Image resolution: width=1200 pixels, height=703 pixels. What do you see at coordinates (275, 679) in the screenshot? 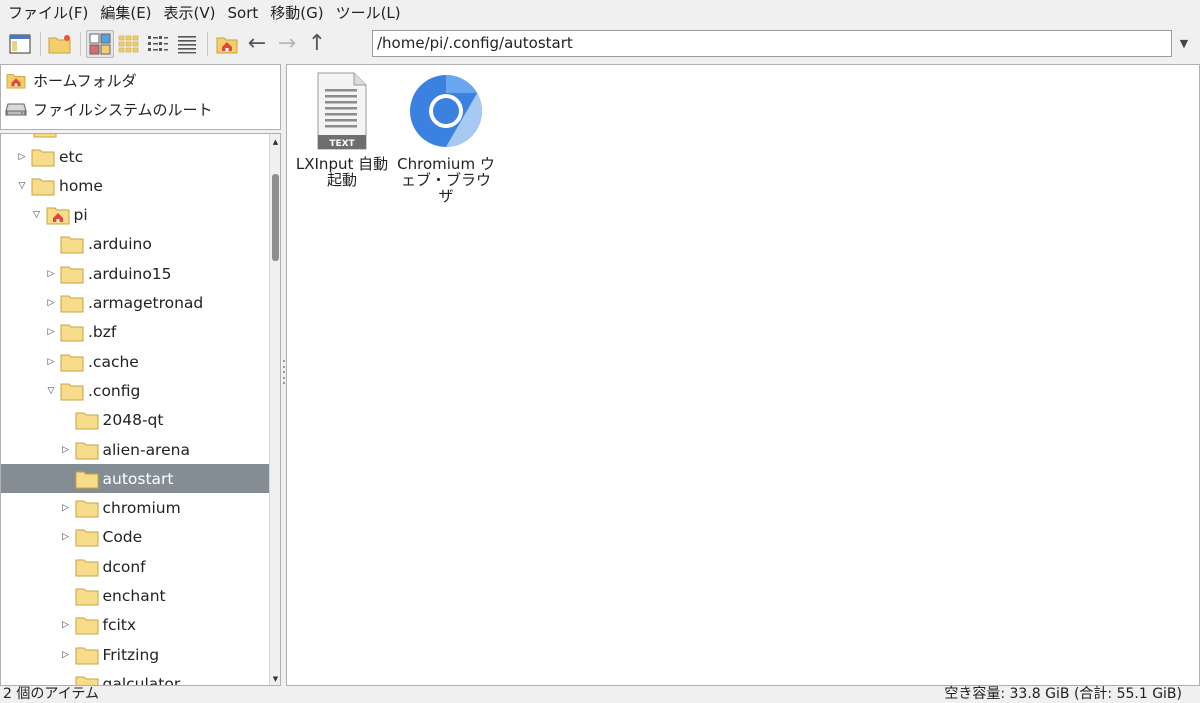
I see `scroll-down-icon: ▼` at bounding box center [275, 679].